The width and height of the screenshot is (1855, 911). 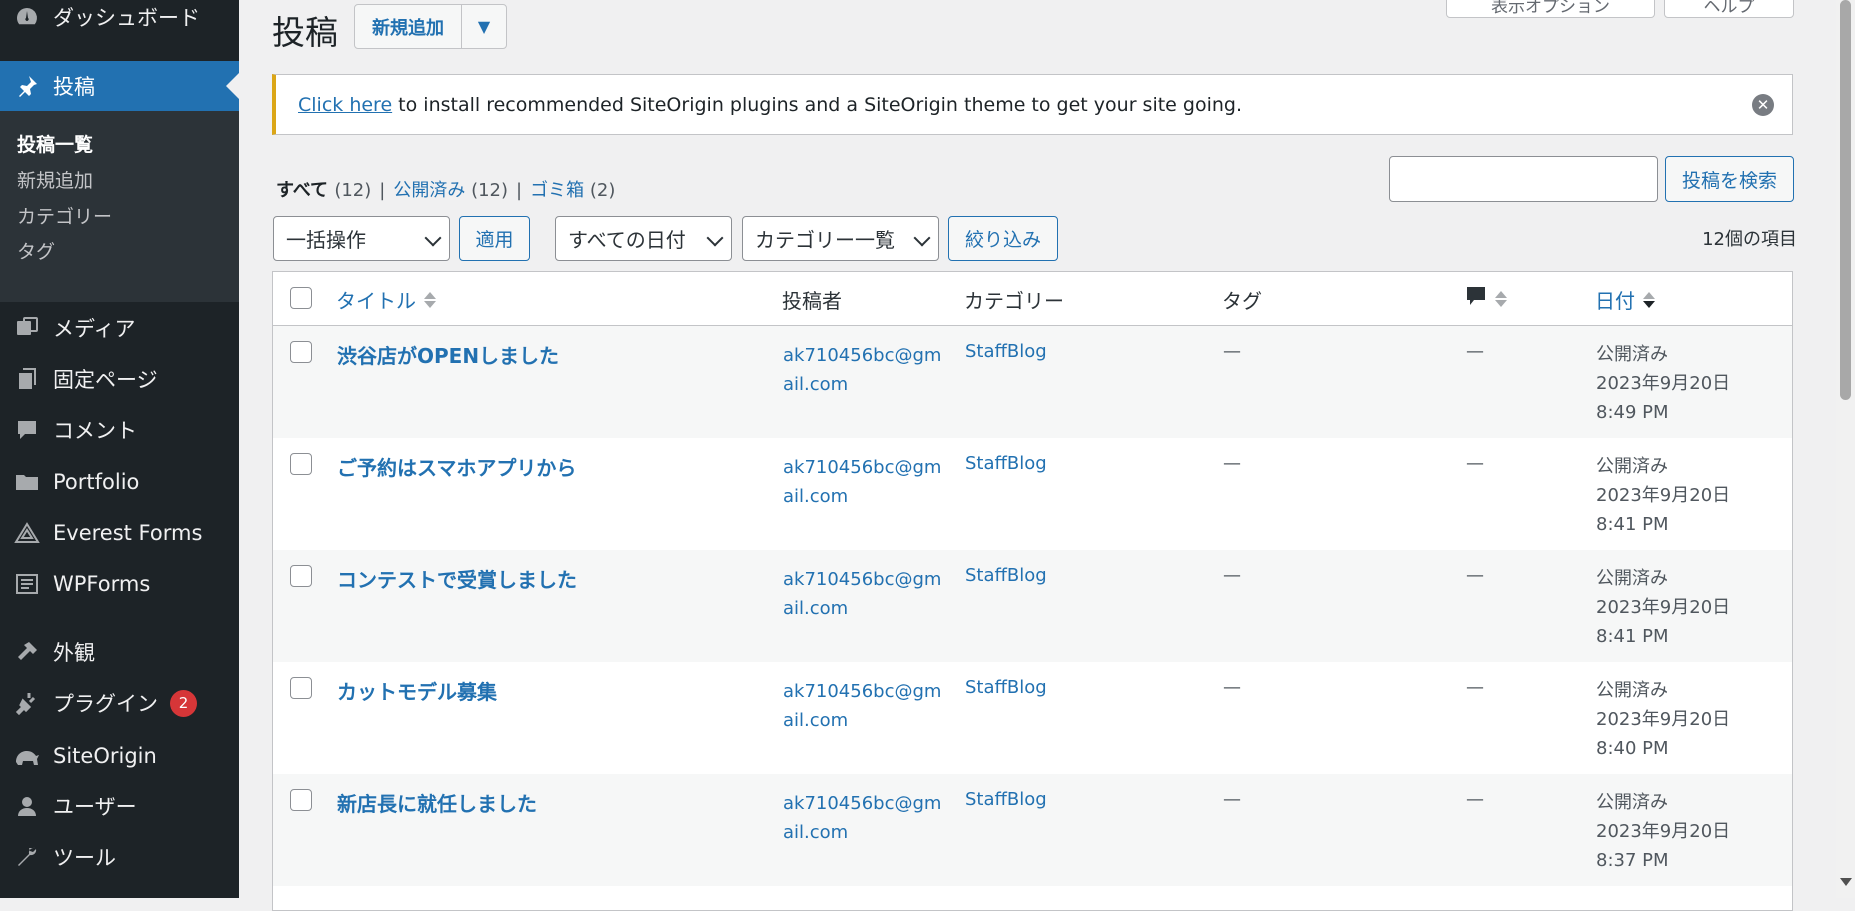 What do you see at coordinates (408, 26) in the screenshot?
I see `add-new-button: 新規追加` at bounding box center [408, 26].